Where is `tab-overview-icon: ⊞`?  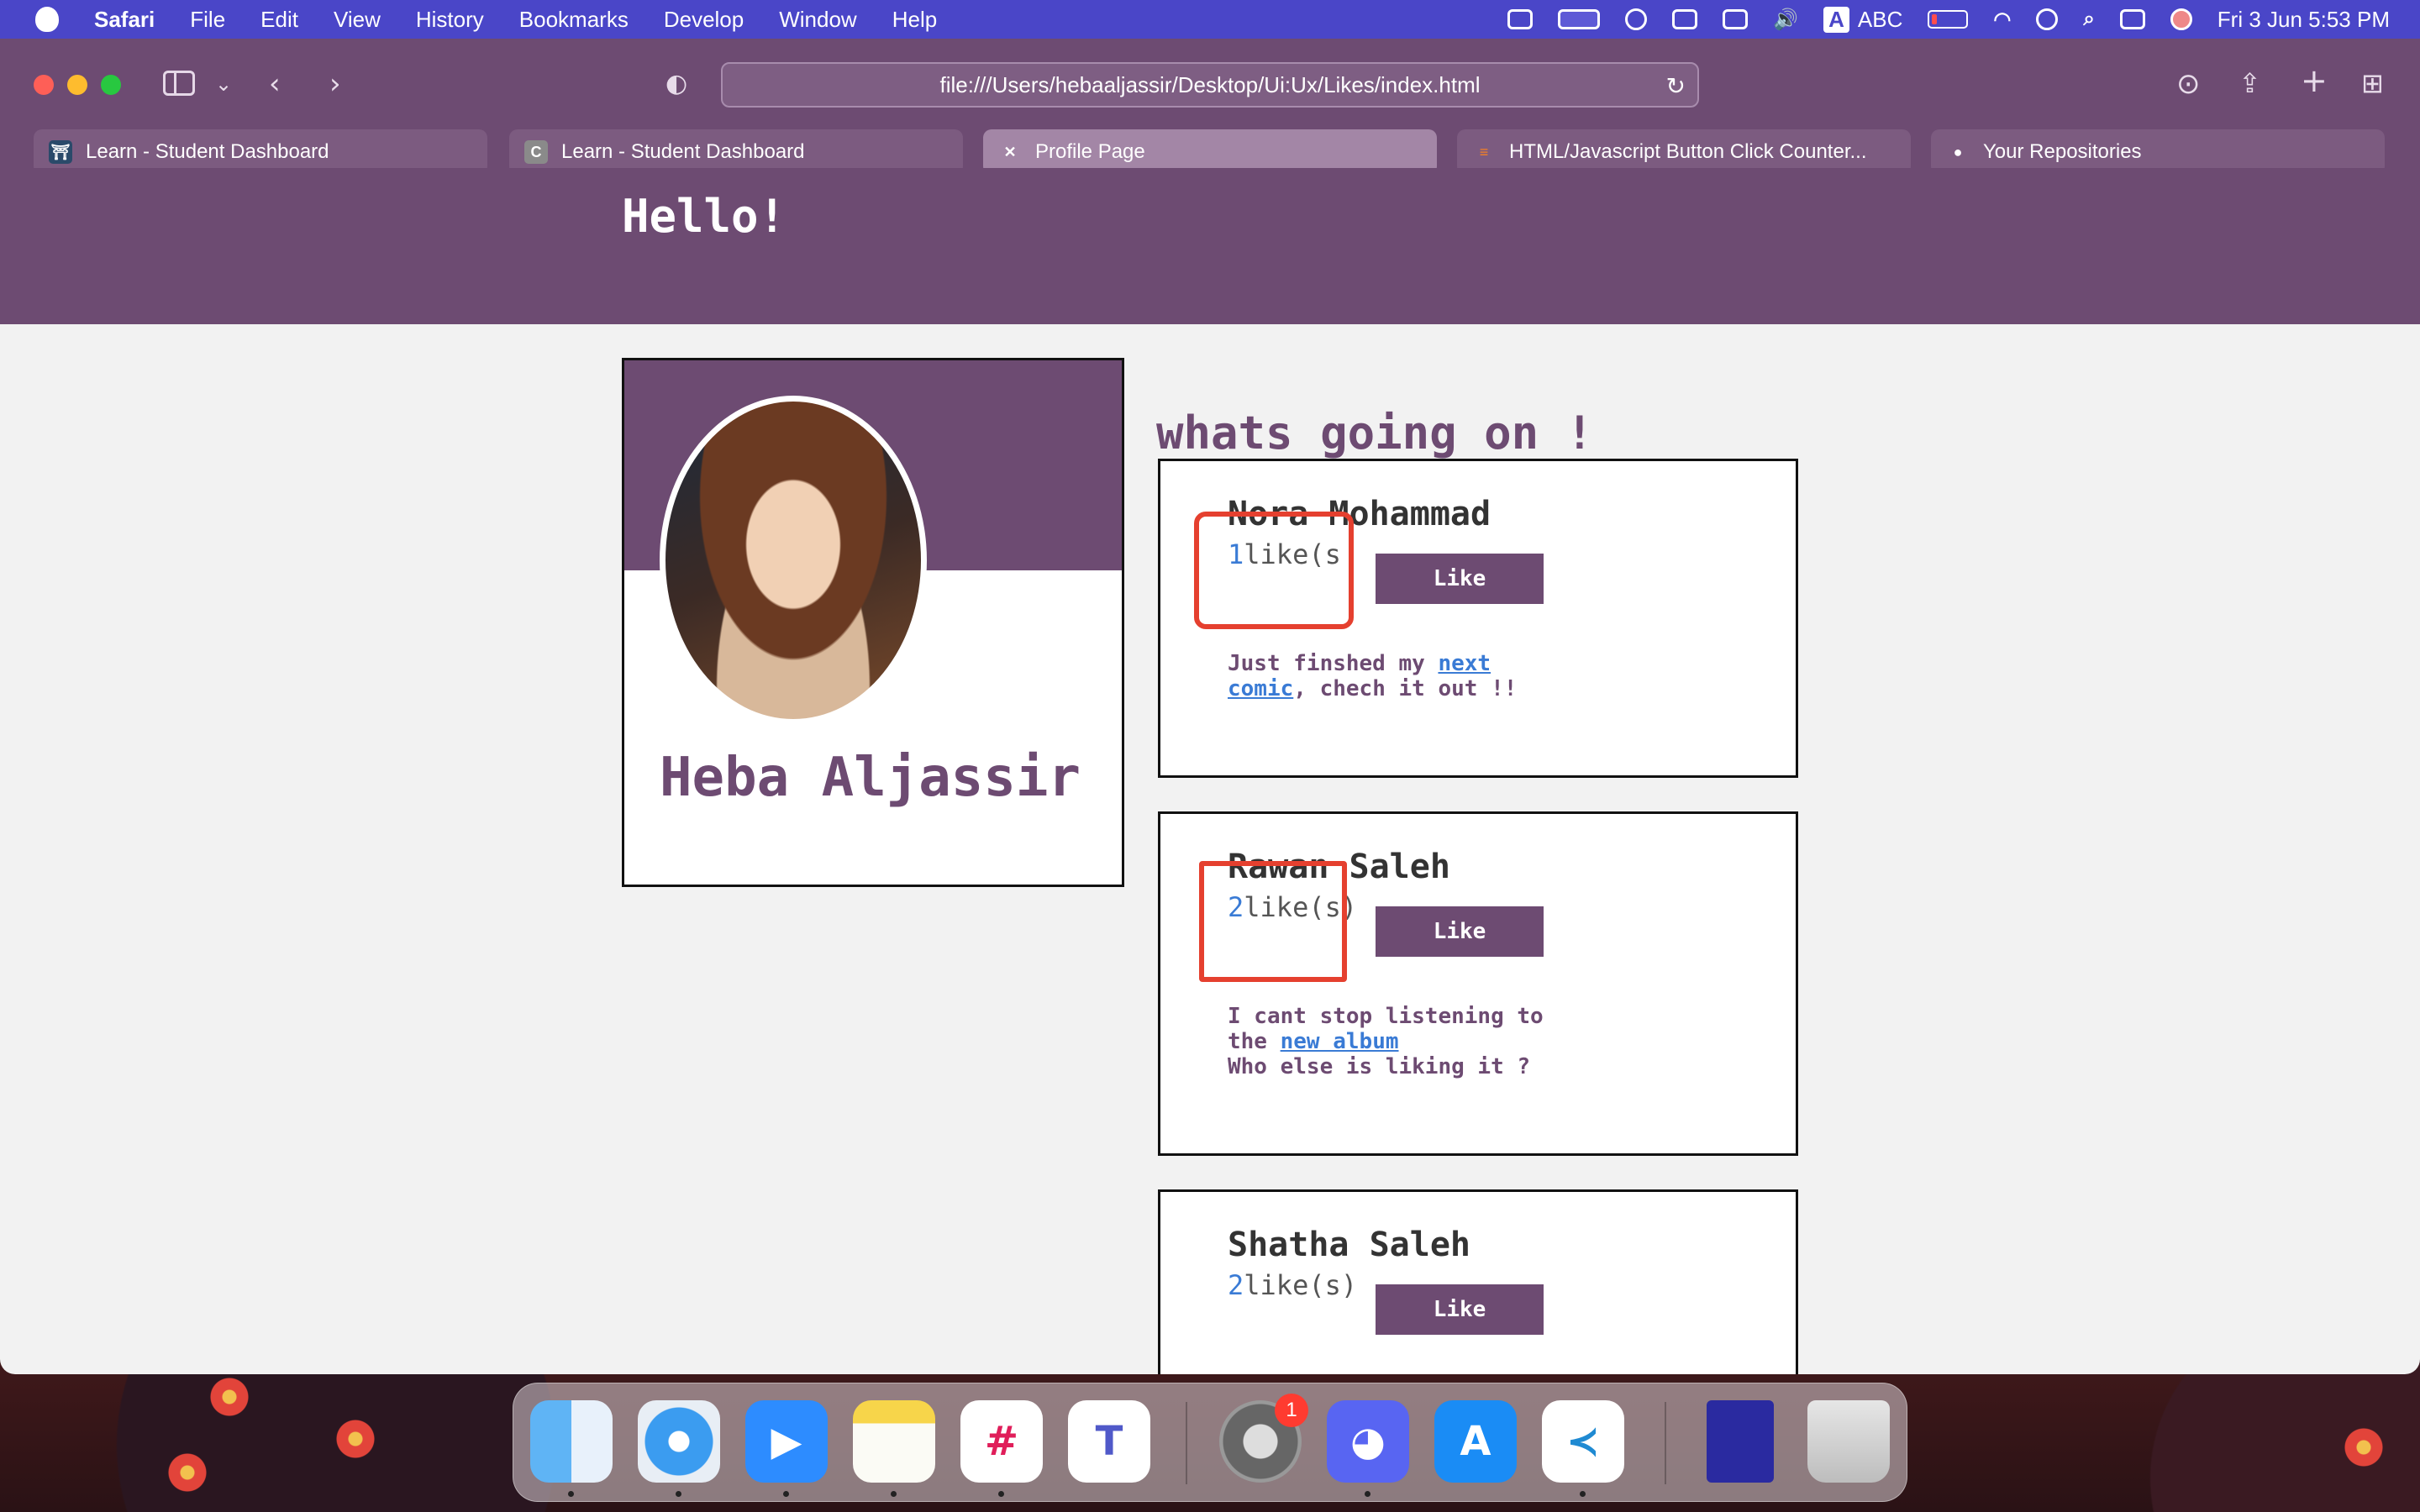 tab-overview-icon: ⊞ is located at coordinates (2372, 83).